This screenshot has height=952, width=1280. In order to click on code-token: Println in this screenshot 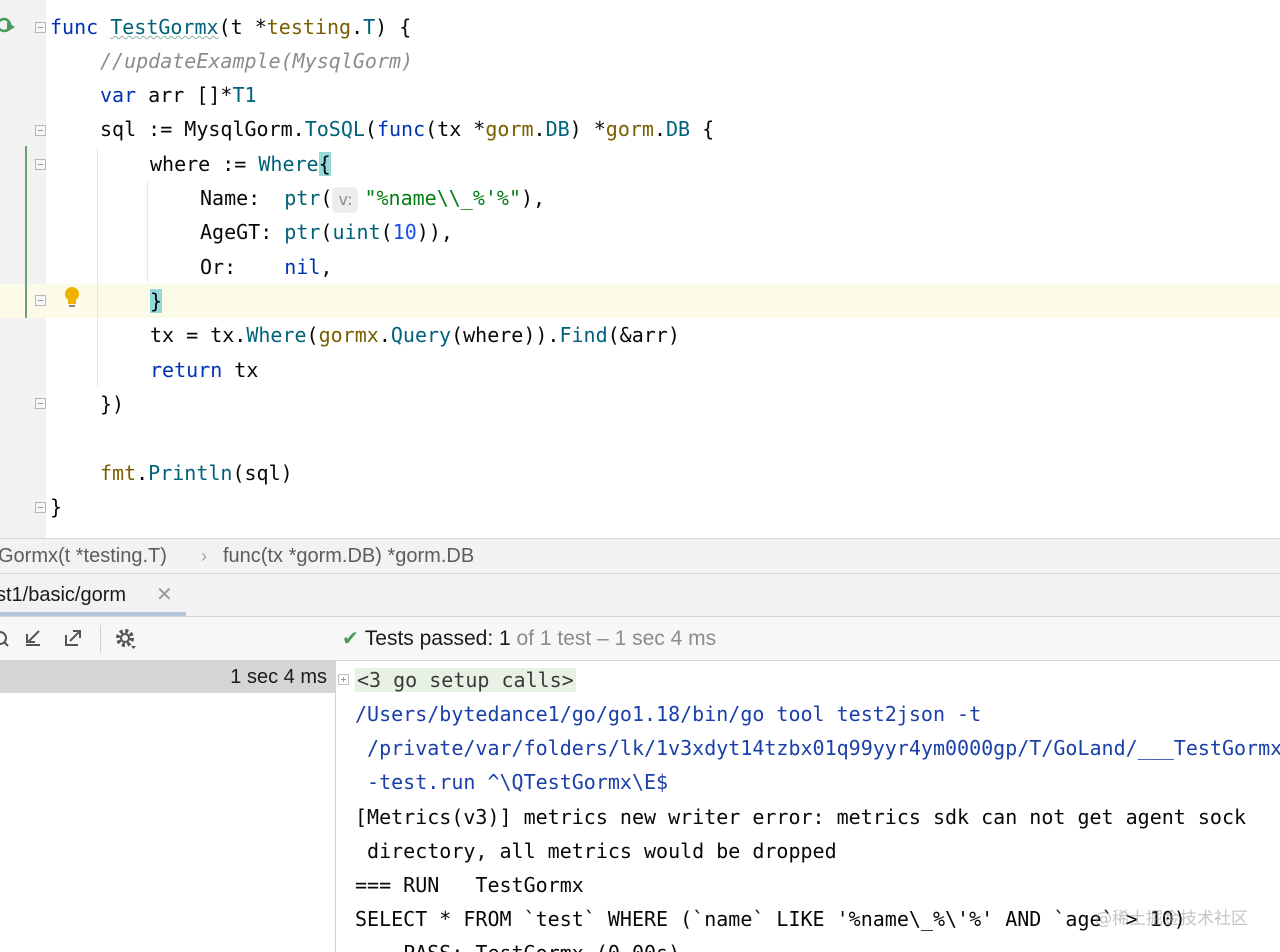, I will do `click(190, 473)`.